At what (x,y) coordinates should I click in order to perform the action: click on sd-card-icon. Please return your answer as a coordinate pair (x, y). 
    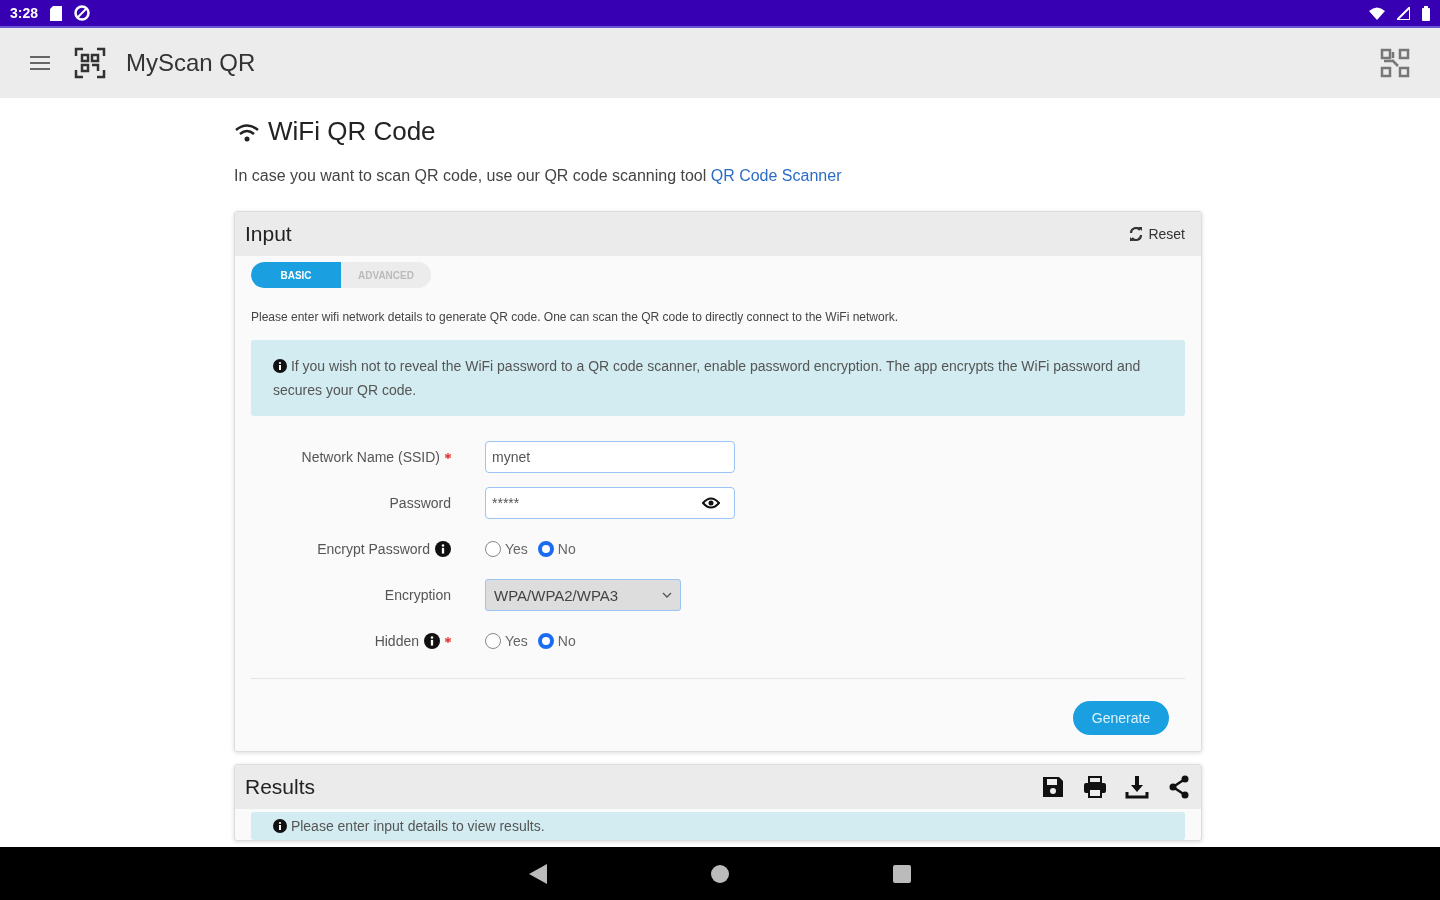
    Looking at the image, I should click on (56, 13).